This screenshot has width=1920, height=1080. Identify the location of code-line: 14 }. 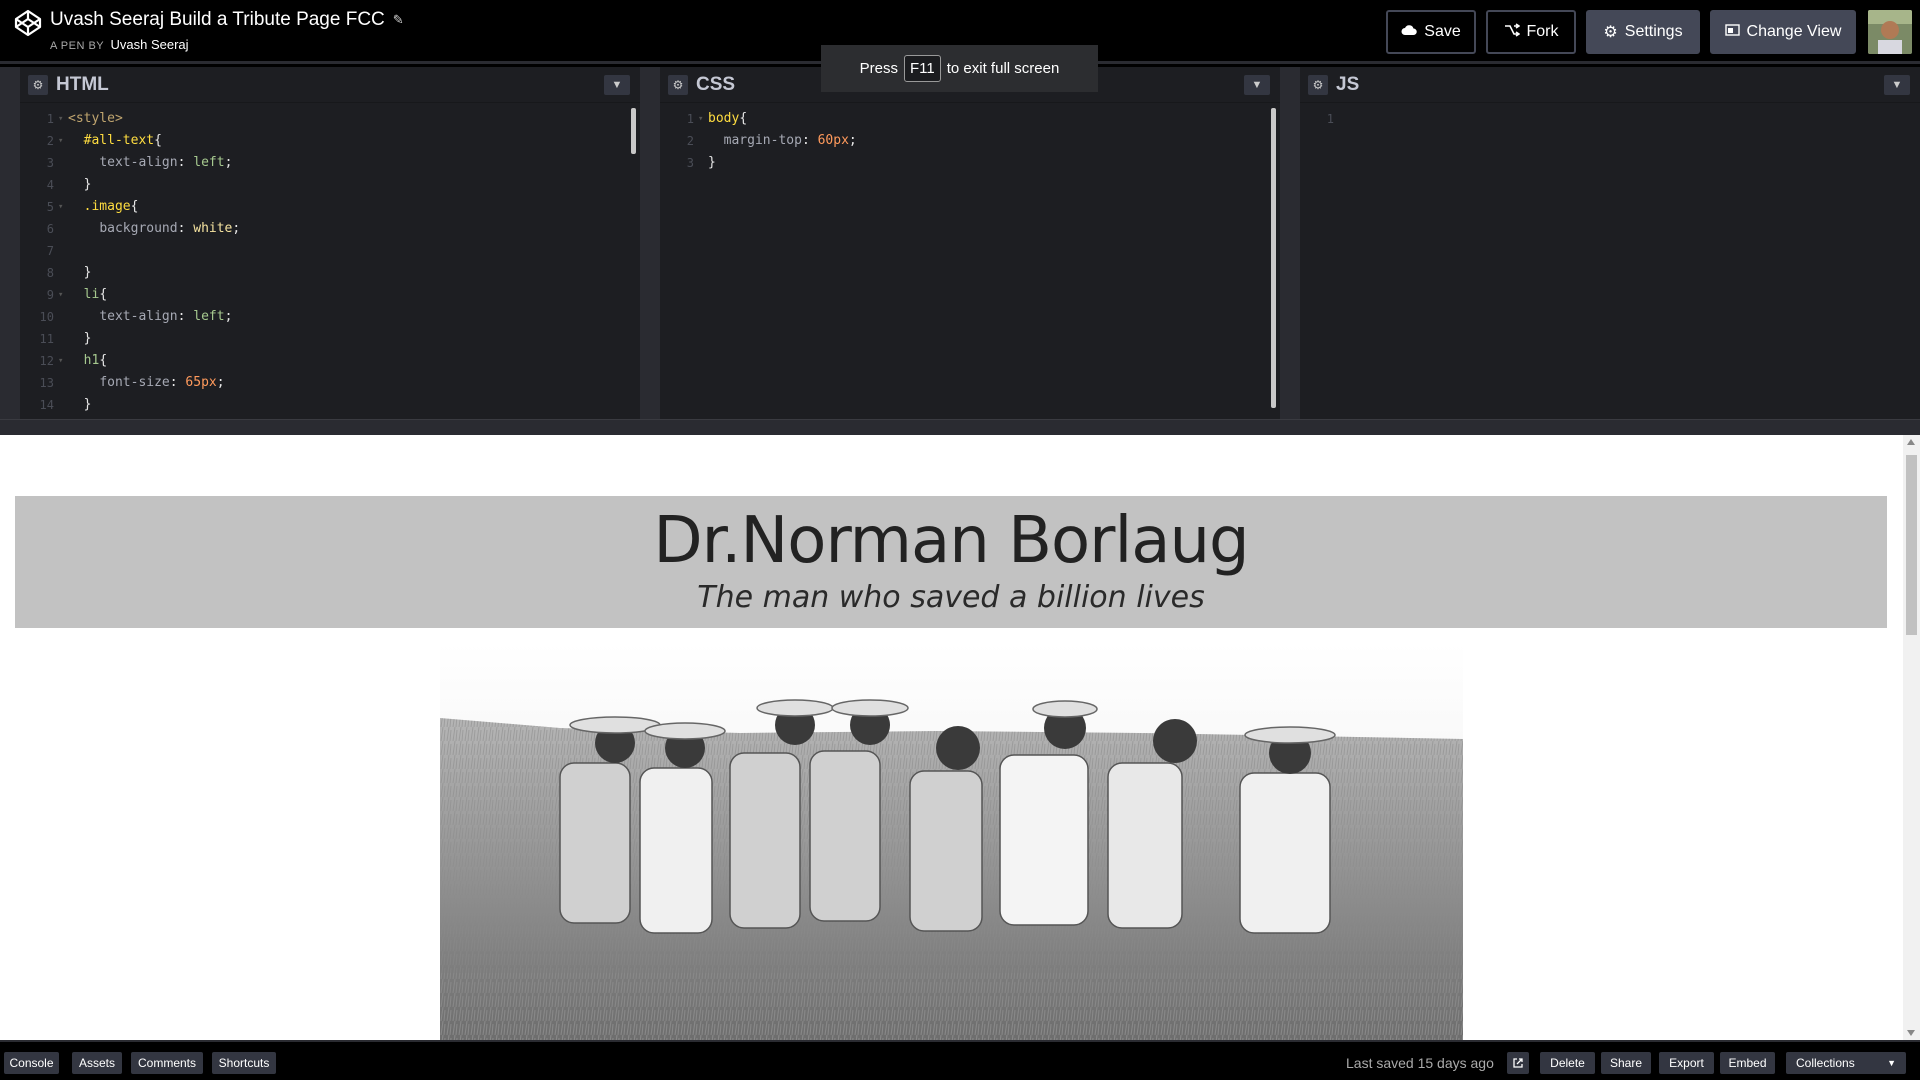
(330, 405).